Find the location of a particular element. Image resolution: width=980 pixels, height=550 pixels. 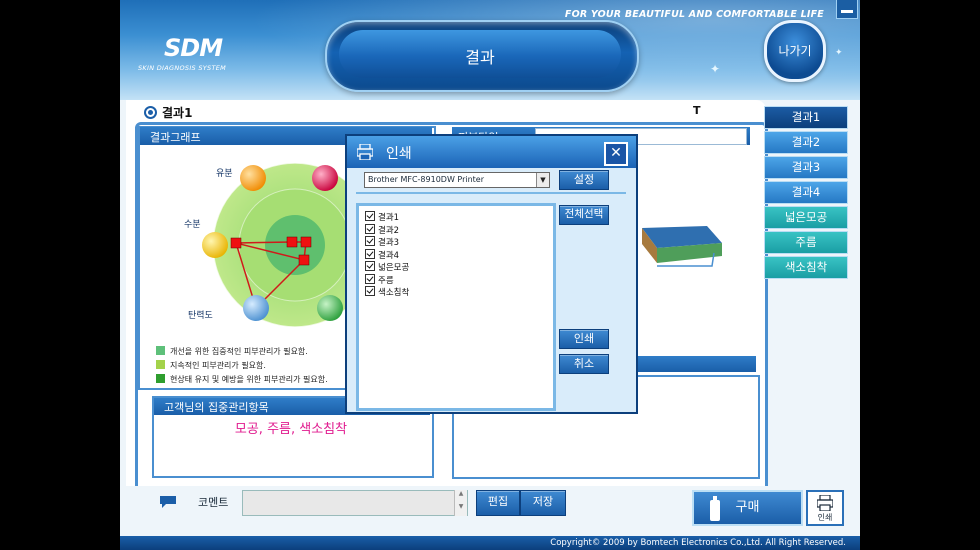

minimize-button is located at coordinates (847, 9).